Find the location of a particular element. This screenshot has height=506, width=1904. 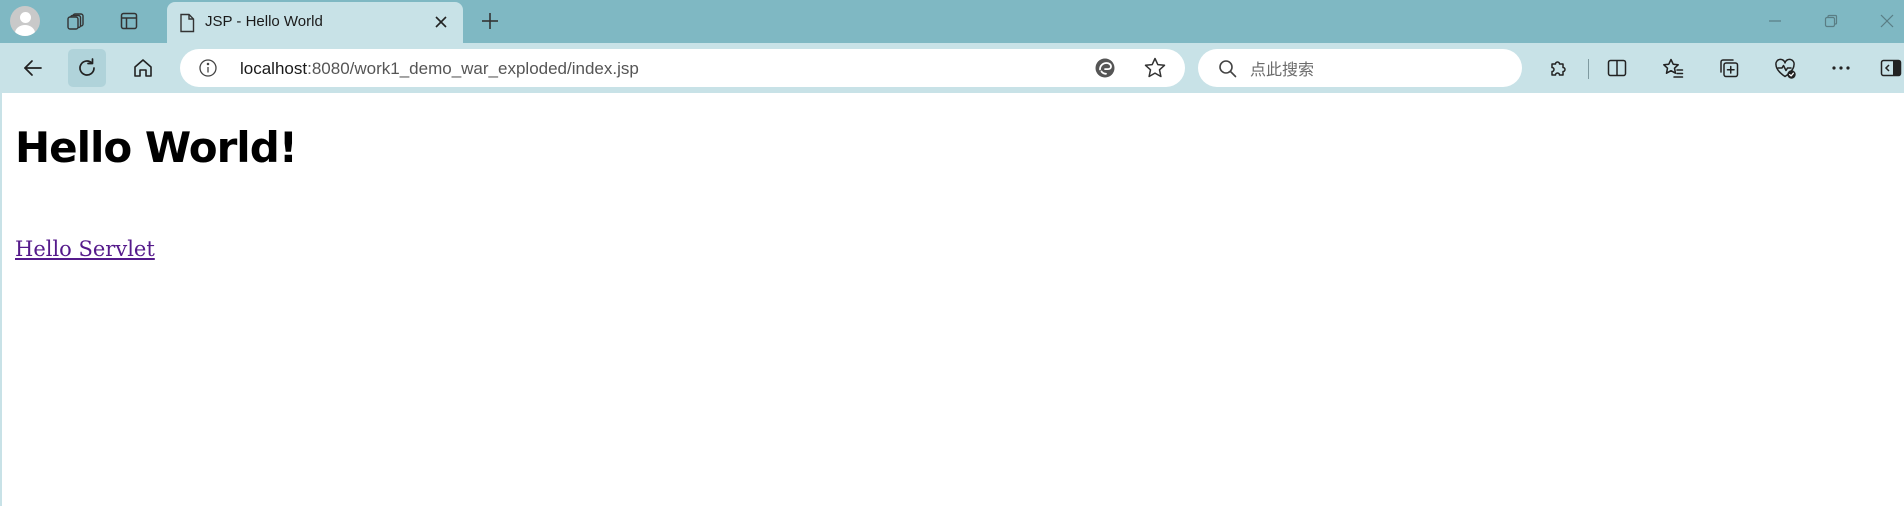

search-box is located at coordinates (1360, 68).